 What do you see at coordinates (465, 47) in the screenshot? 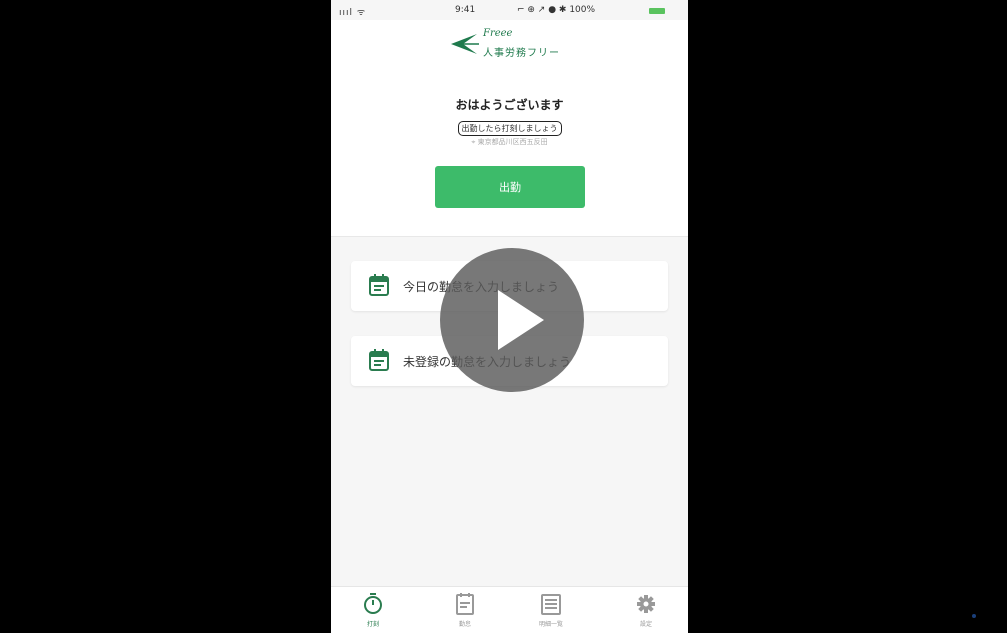
I see `bird-logo-icon` at bounding box center [465, 47].